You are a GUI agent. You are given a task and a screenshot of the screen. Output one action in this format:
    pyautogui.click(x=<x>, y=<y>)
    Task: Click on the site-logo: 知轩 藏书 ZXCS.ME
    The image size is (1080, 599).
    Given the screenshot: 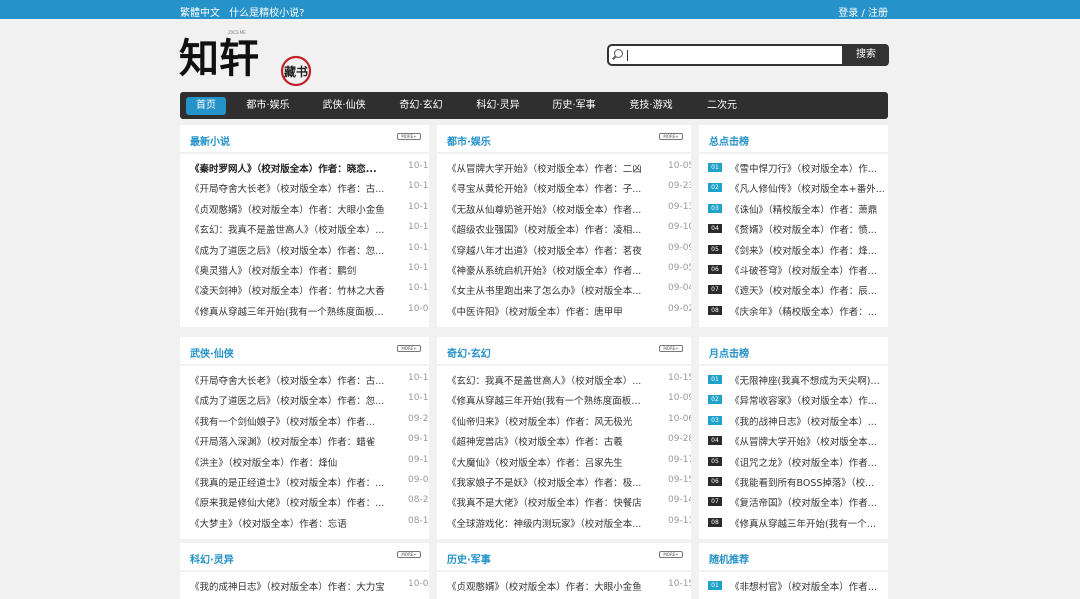 What is the action you would take?
    pyautogui.click(x=253, y=57)
    